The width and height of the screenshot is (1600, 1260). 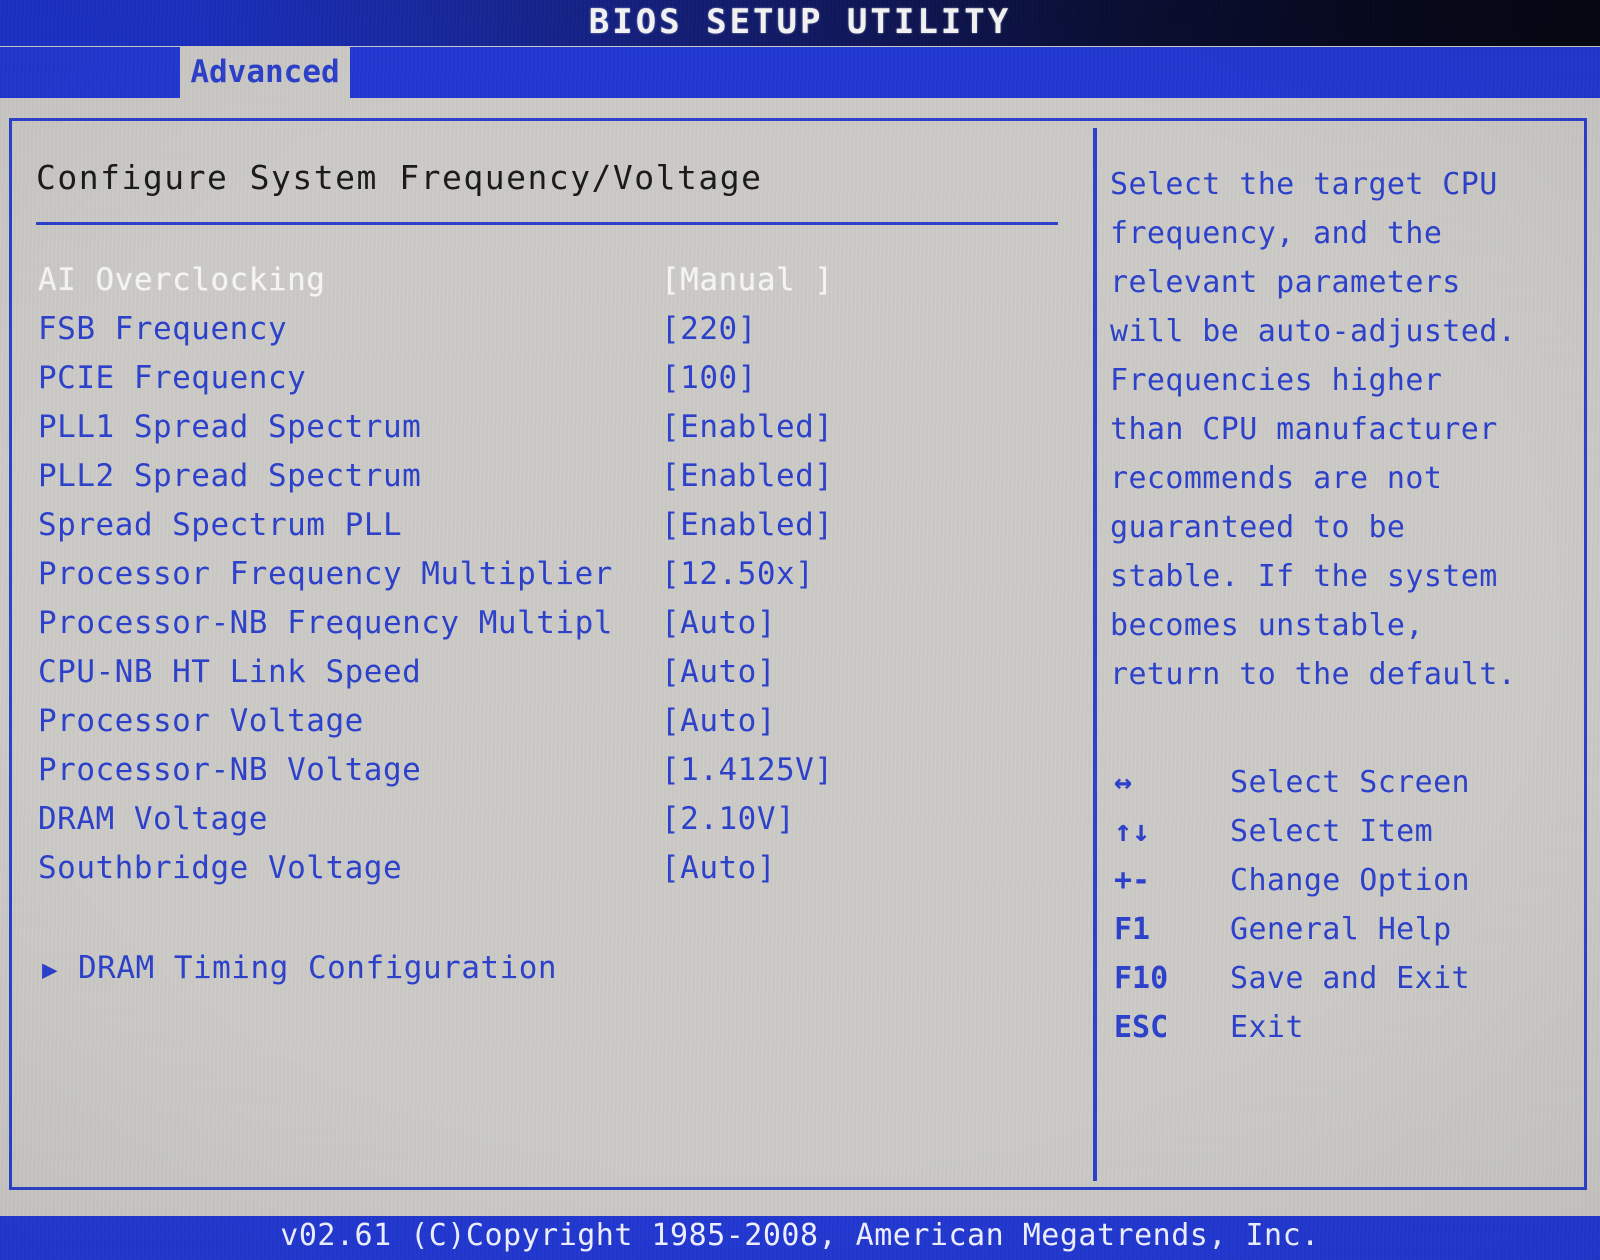 What do you see at coordinates (800, 109) in the screenshot?
I see `menu-bar-underlay` at bounding box center [800, 109].